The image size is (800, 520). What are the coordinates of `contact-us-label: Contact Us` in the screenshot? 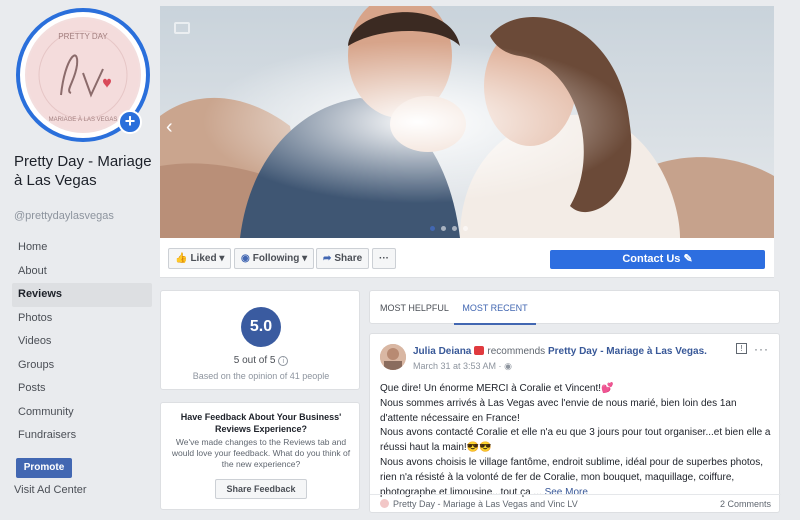 It's located at (651, 259).